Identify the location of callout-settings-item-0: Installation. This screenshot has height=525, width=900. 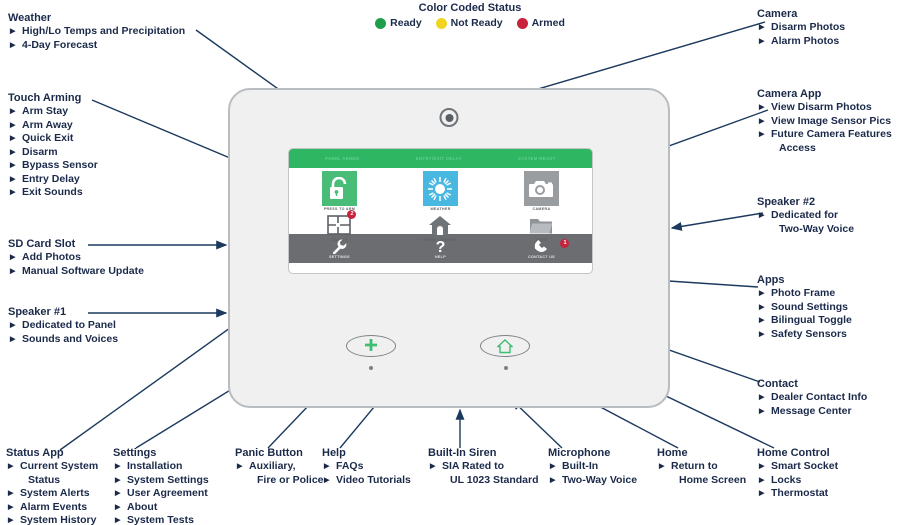
(161, 467).